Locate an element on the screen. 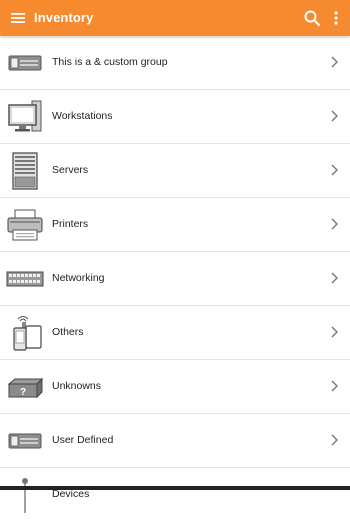 The image size is (350, 521). more-vert-icon is located at coordinates (336, 18).